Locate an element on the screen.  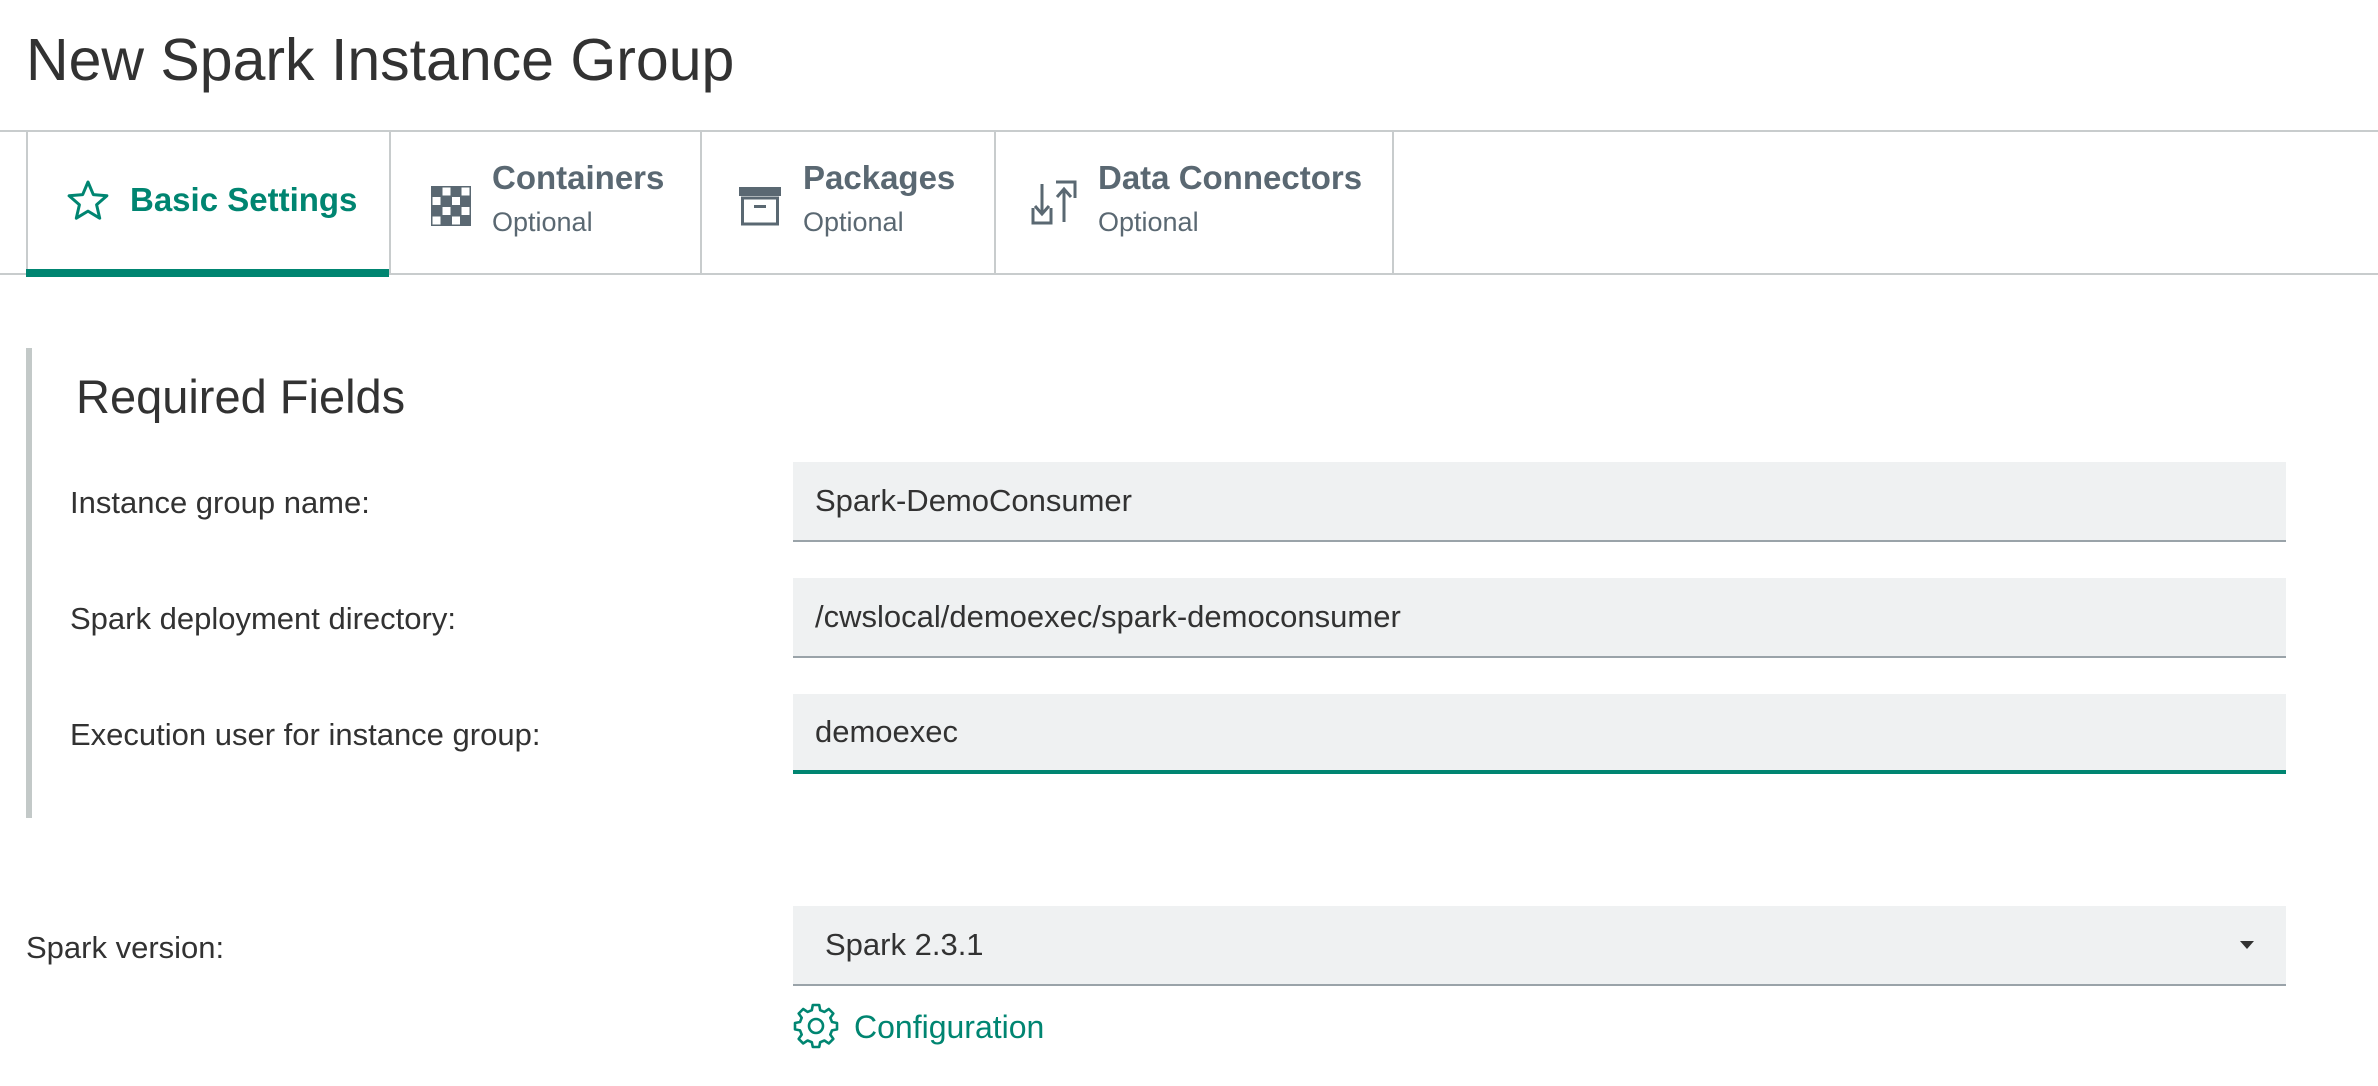
tab-basic-settings: Basic Settings is located at coordinates (207, 203).